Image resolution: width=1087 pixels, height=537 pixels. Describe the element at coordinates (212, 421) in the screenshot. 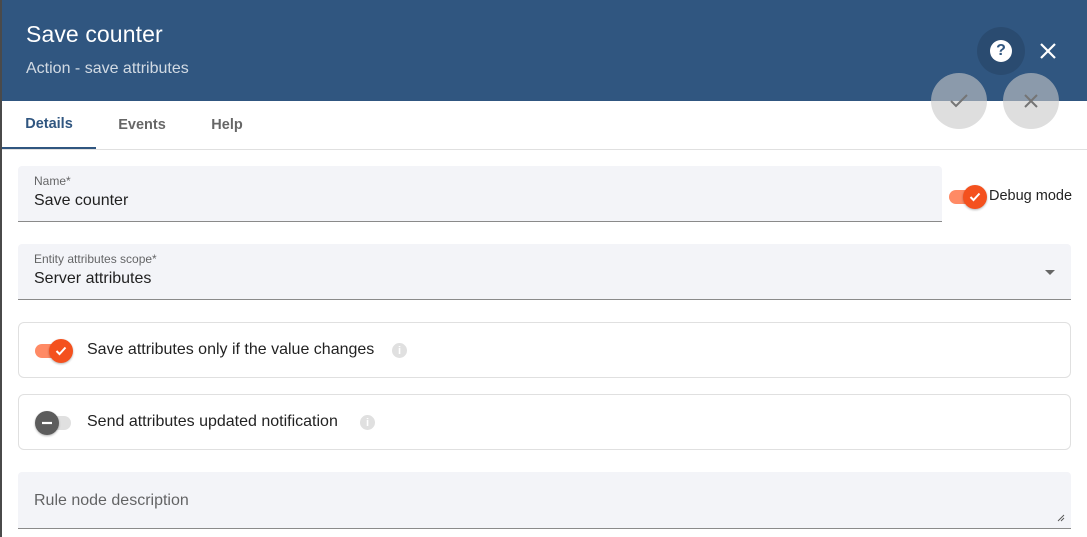

I see `send-notification-label: Send attributes updated notification` at that location.